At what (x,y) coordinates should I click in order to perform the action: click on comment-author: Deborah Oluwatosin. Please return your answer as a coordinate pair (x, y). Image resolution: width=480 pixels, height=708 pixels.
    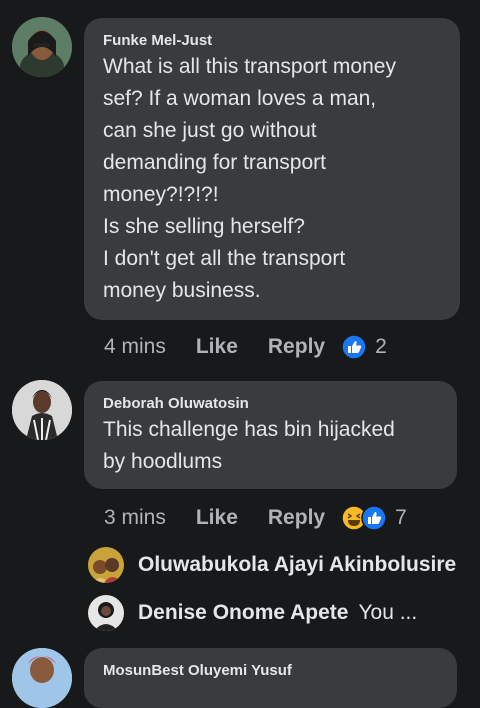
    Looking at the image, I should click on (270, 404).